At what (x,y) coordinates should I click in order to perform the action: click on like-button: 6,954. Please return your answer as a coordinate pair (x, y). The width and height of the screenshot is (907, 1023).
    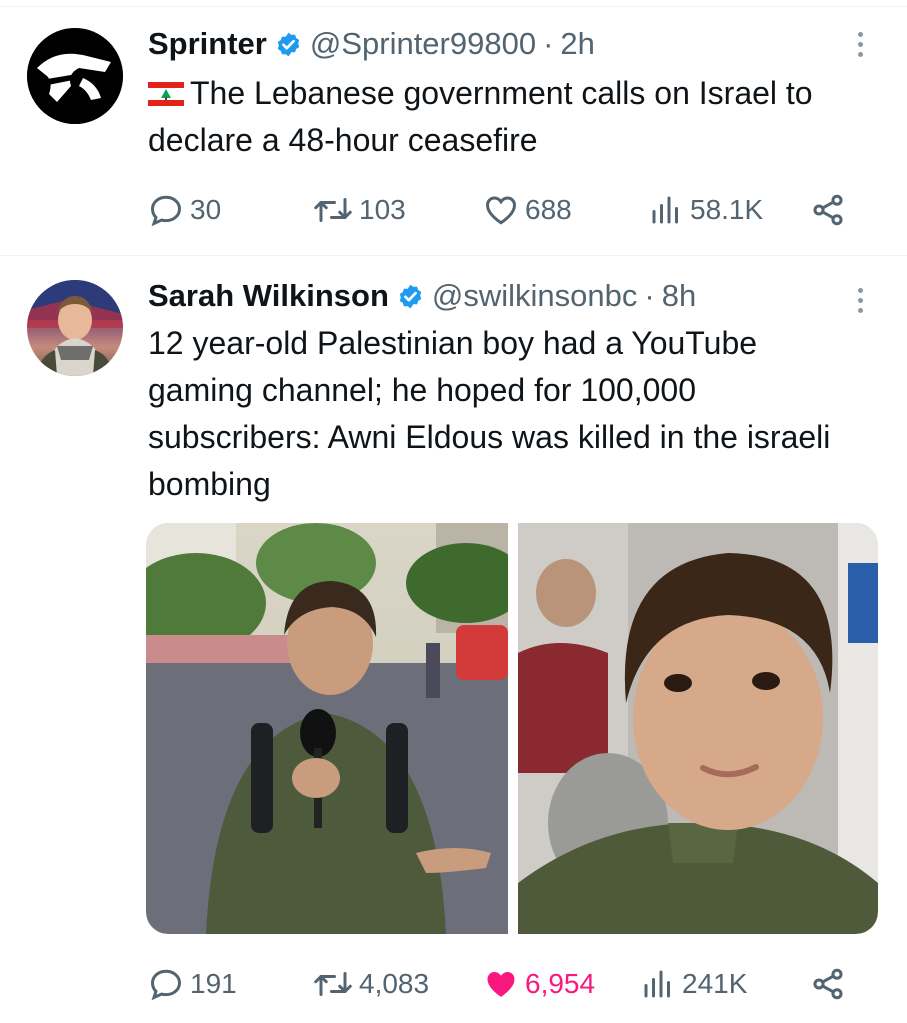
    Looking at the image, I should click on (539, 984).